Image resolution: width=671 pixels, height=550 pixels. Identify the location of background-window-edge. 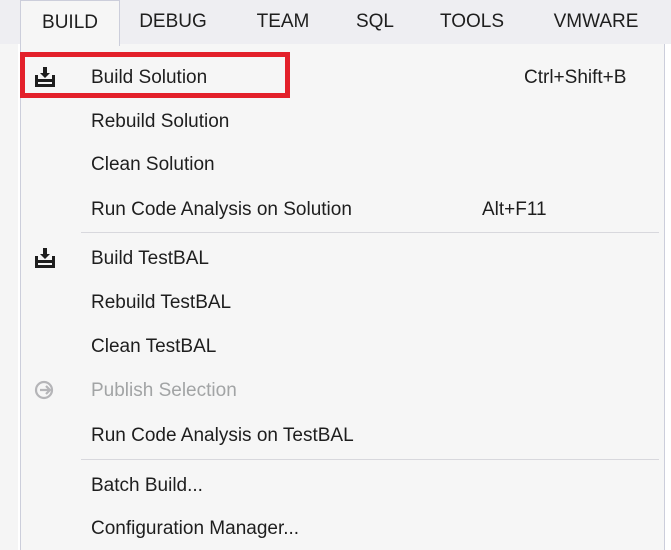
(9, 275).